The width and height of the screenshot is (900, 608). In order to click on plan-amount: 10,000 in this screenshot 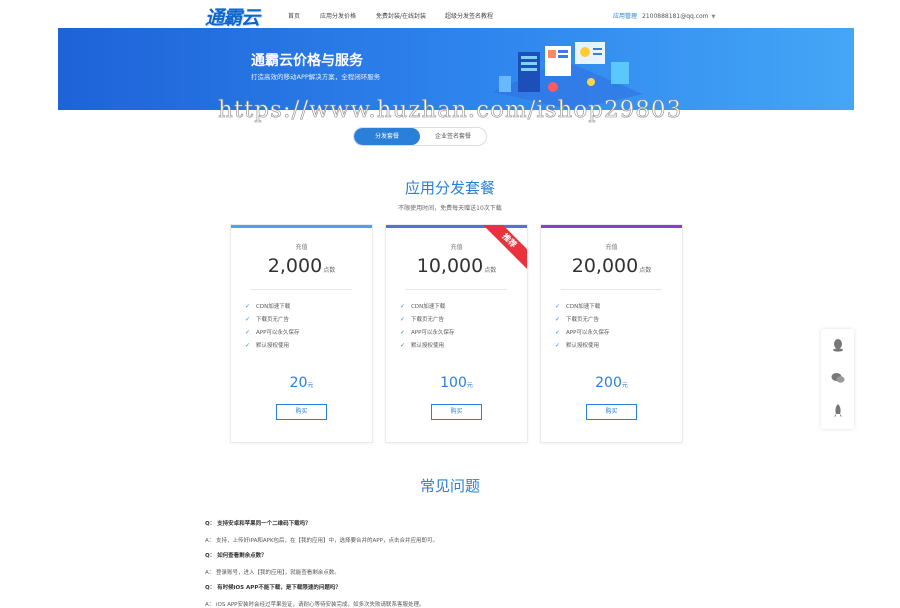, I will do `click(450, 266)`.